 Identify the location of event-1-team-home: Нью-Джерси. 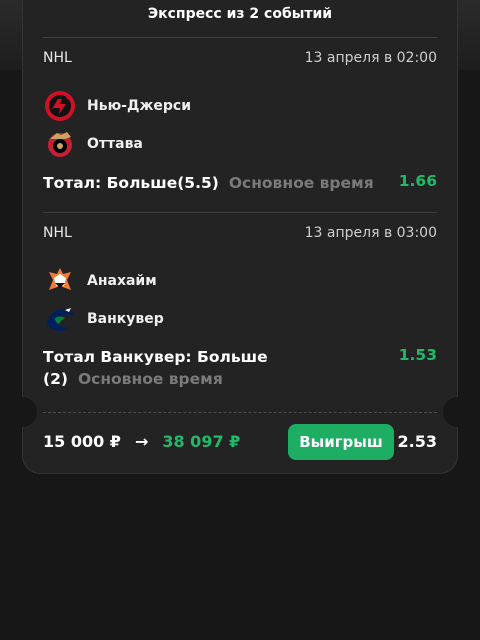
(117, 106).